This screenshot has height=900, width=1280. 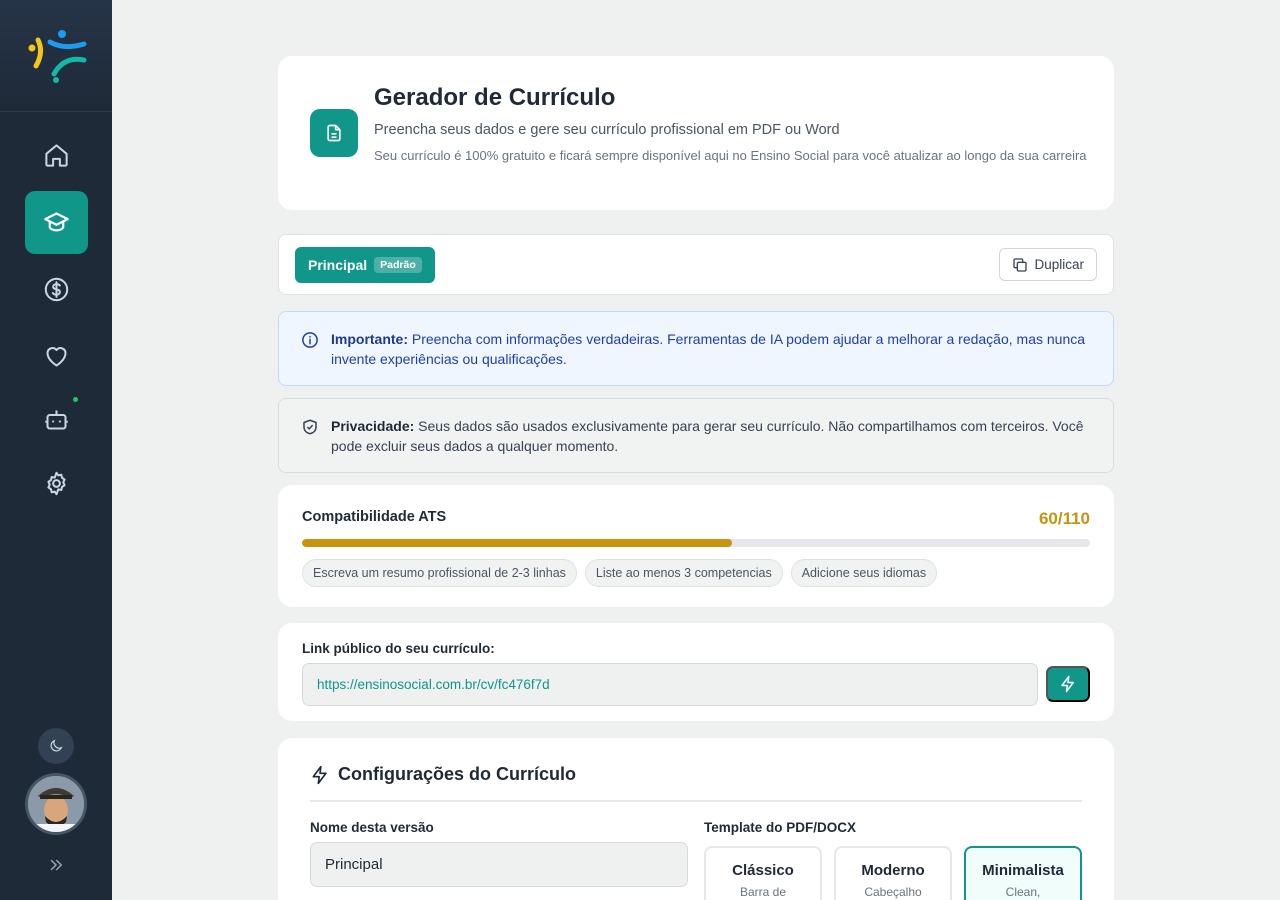 I want to click on gear-icon, so click(x=56, y=483).